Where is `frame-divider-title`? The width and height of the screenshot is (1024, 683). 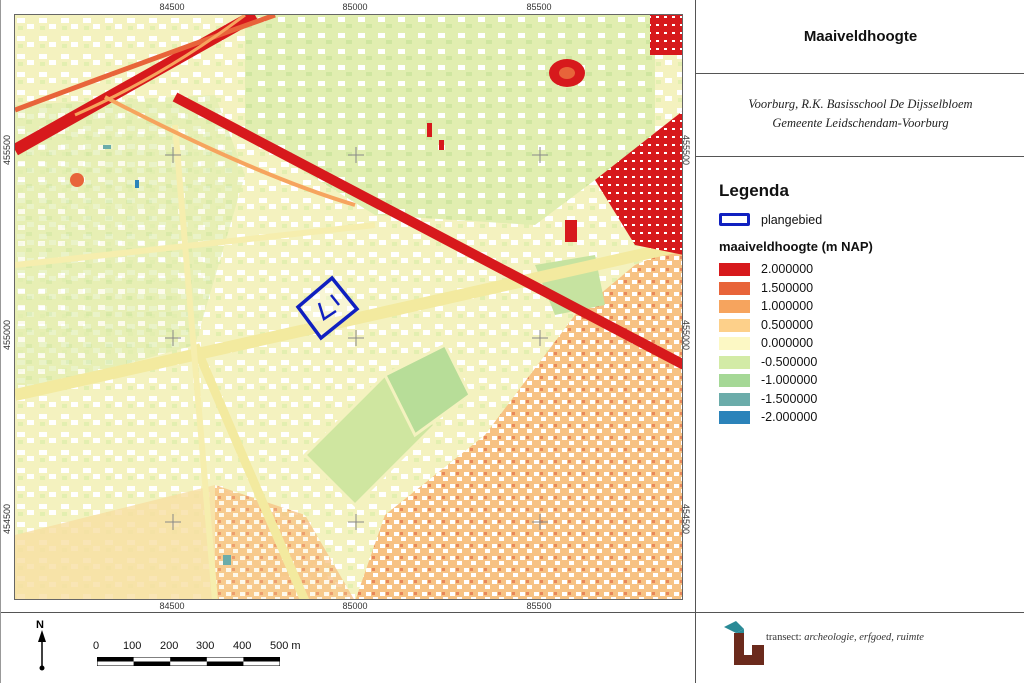 frame-divider-title is located at coordinates (860, 73).